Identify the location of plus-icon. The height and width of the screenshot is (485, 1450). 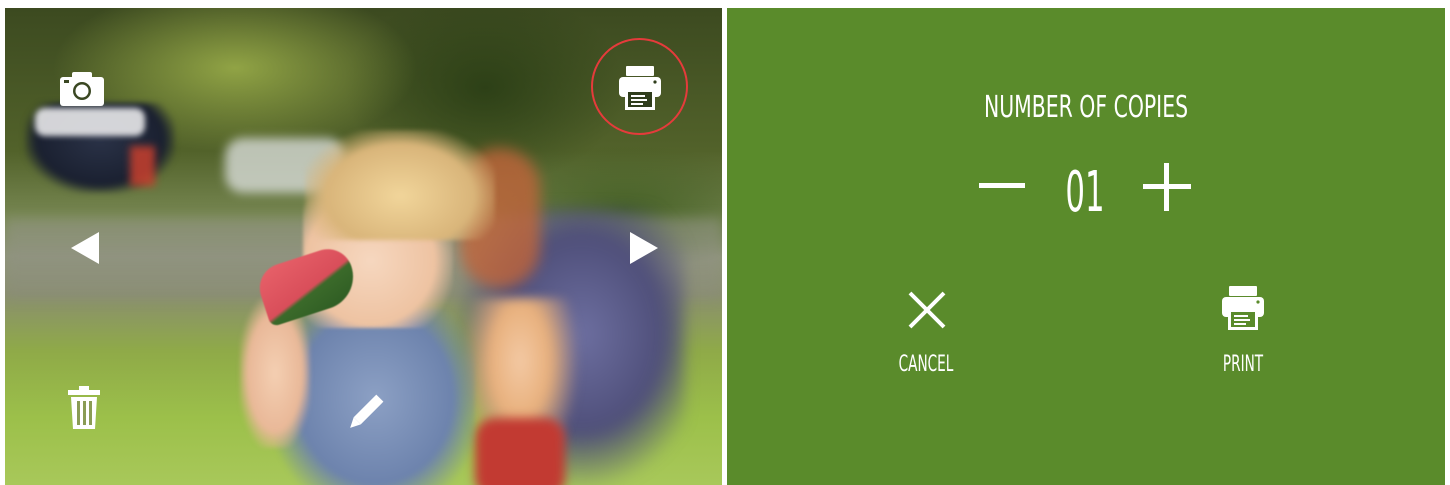
(1167, 187).